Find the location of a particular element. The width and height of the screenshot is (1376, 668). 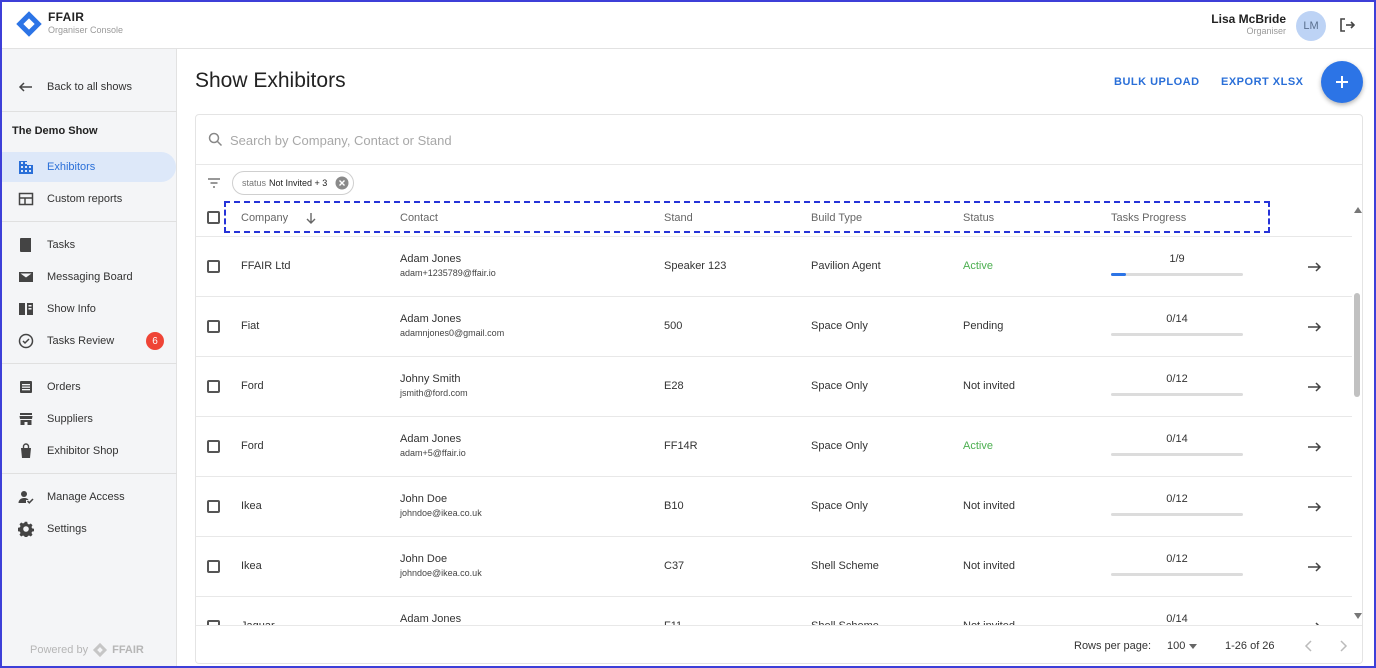

sidebar-item-tasks-review: Tasks Review 6 is located at coordinates (89, 341).